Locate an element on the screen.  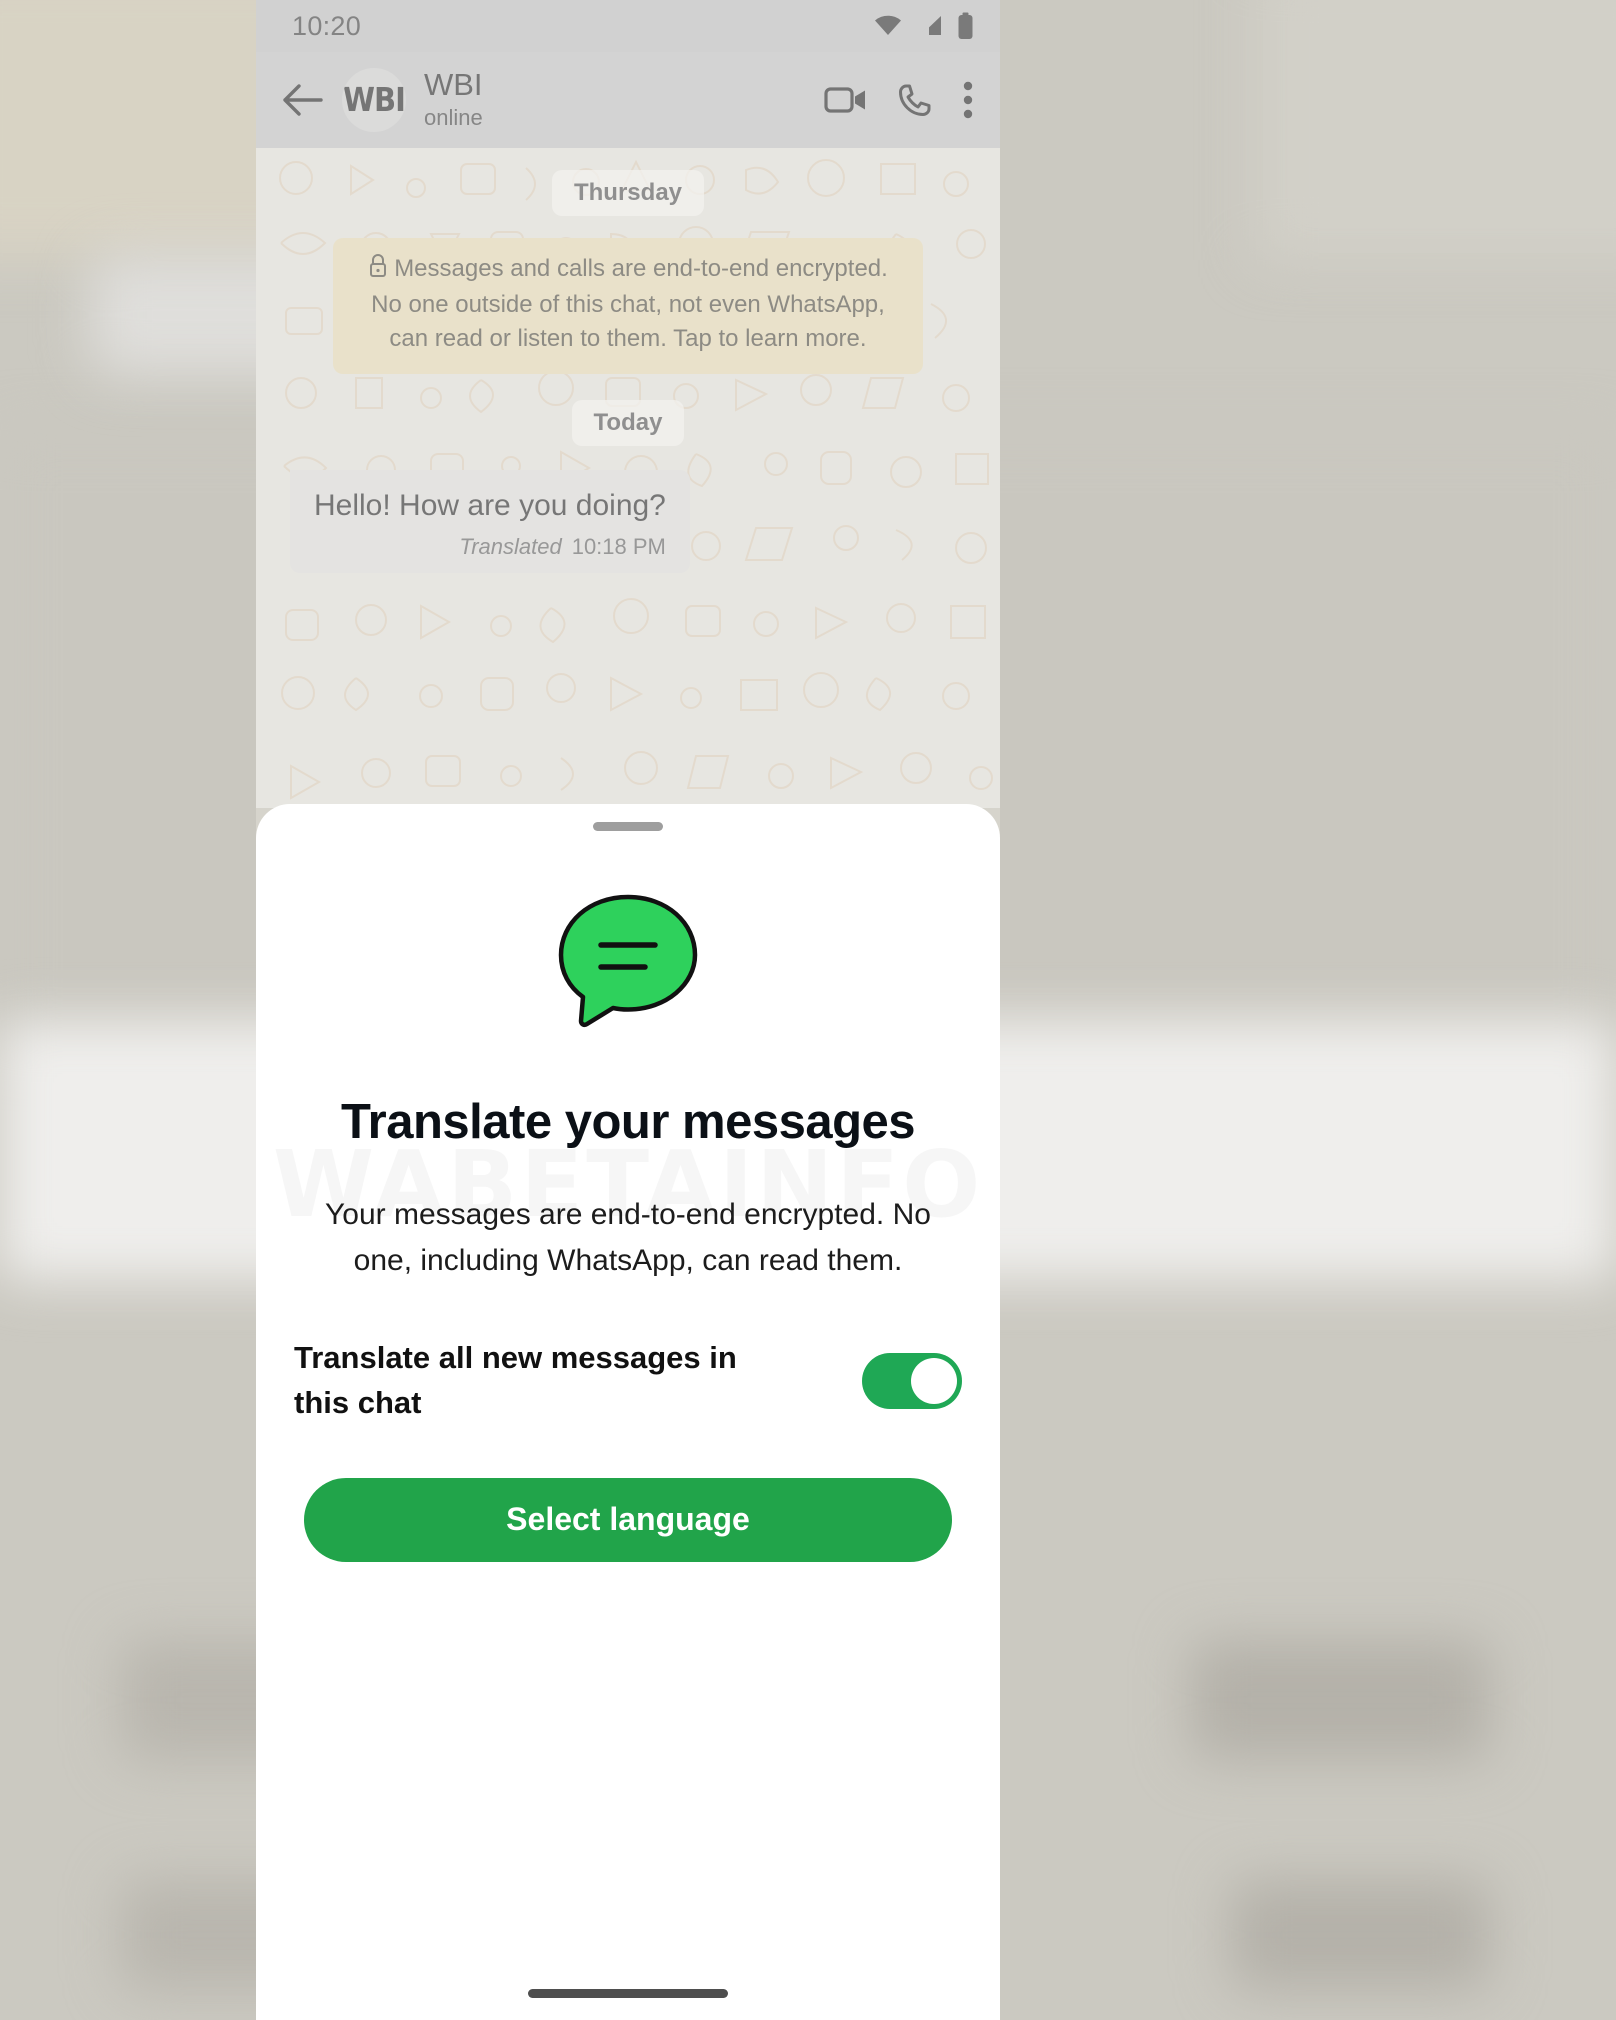
back-arrow-icon is located at coordinates (303, 100).